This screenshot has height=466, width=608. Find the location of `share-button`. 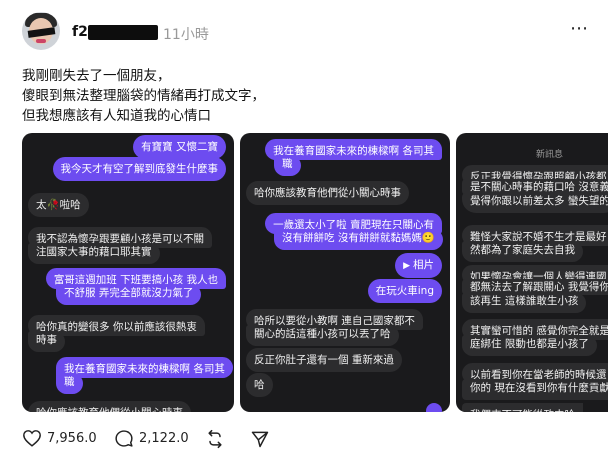

share-button is located at coordinates (260, 439).